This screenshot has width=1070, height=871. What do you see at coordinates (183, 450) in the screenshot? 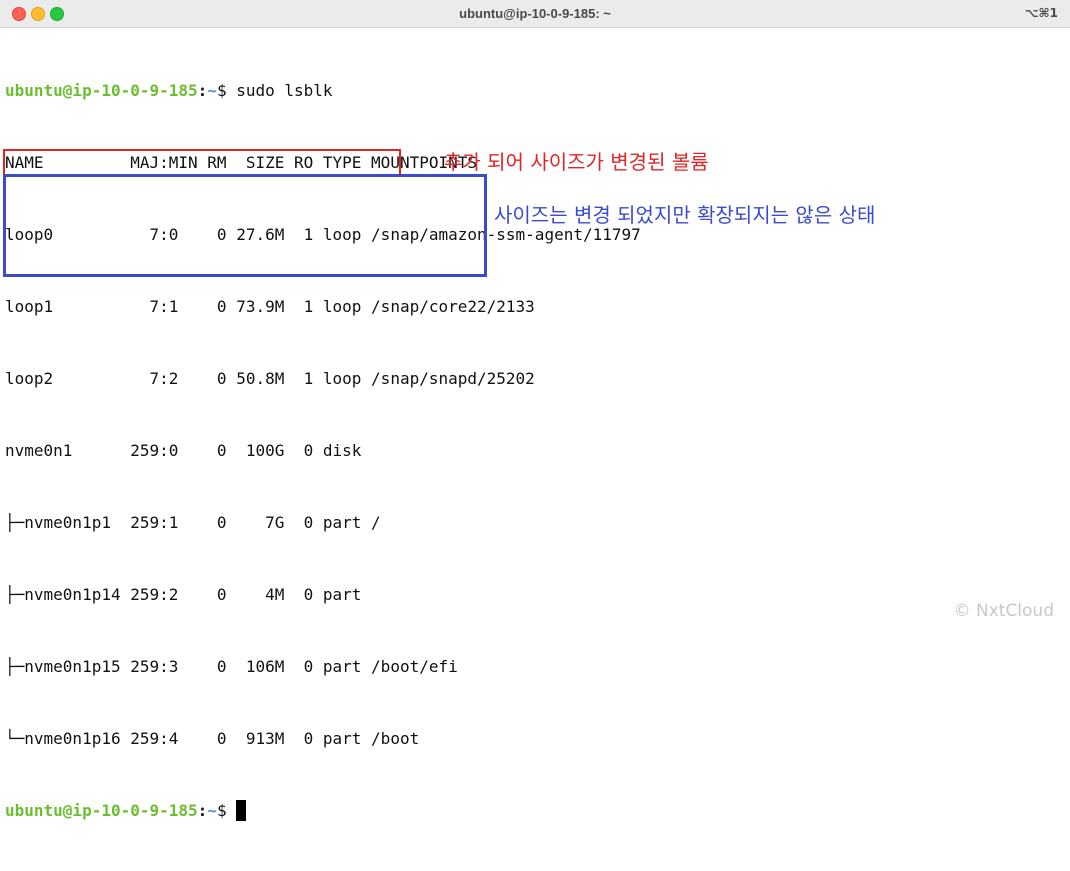
I see `output-line-nvme0n1: nvme0n1 259:0 0 100G 0 disk` at bounding box center [183, 450].